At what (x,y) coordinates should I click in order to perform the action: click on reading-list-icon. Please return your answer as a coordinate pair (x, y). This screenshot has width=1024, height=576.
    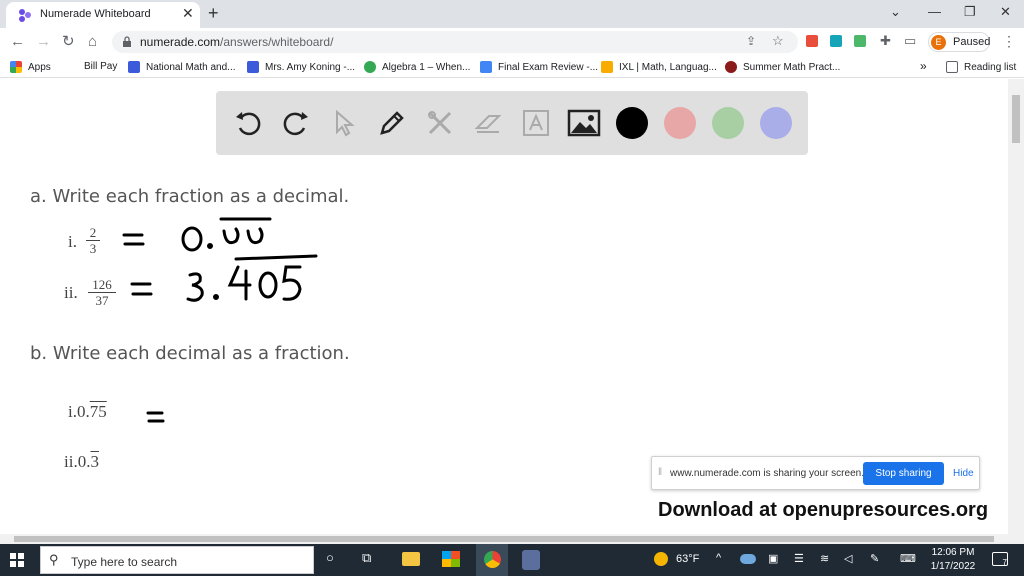
    Looking at the image, I should click on (952, 67).